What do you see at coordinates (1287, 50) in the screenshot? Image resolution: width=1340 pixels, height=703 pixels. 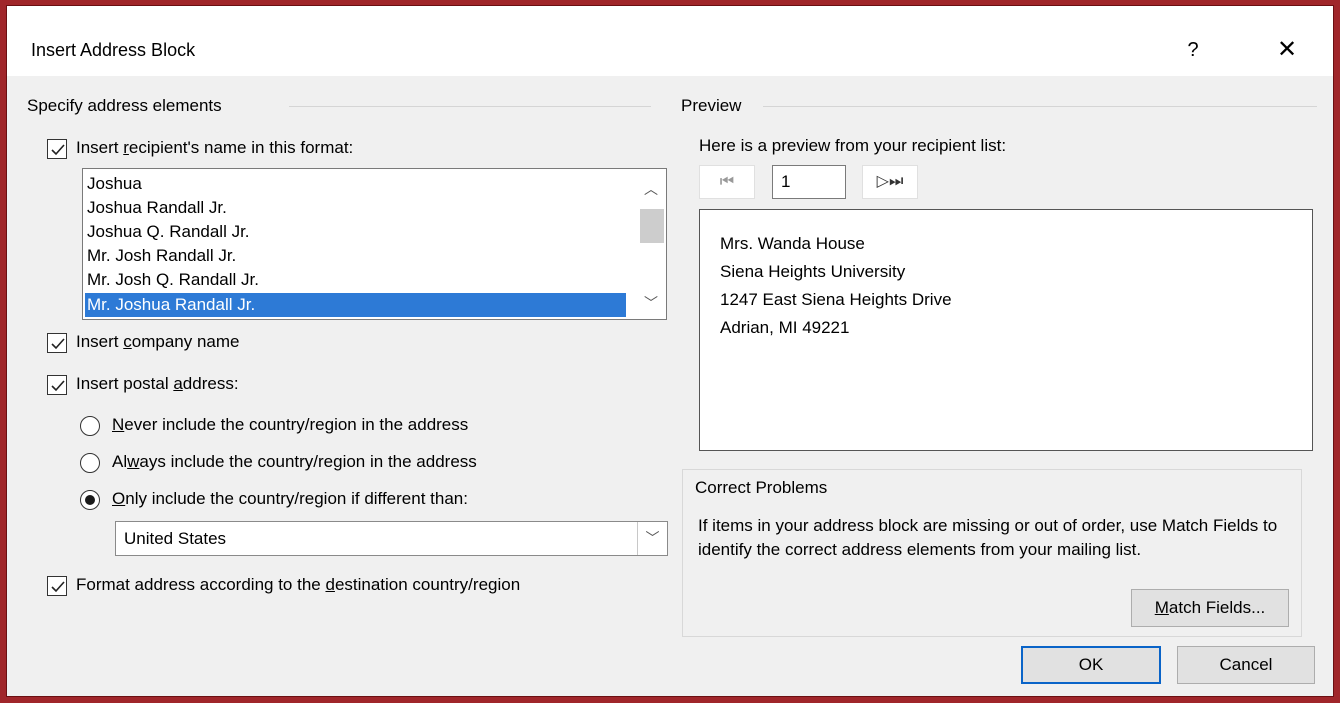 I see `close-button: ✕` at bounding box center [1287, 50].